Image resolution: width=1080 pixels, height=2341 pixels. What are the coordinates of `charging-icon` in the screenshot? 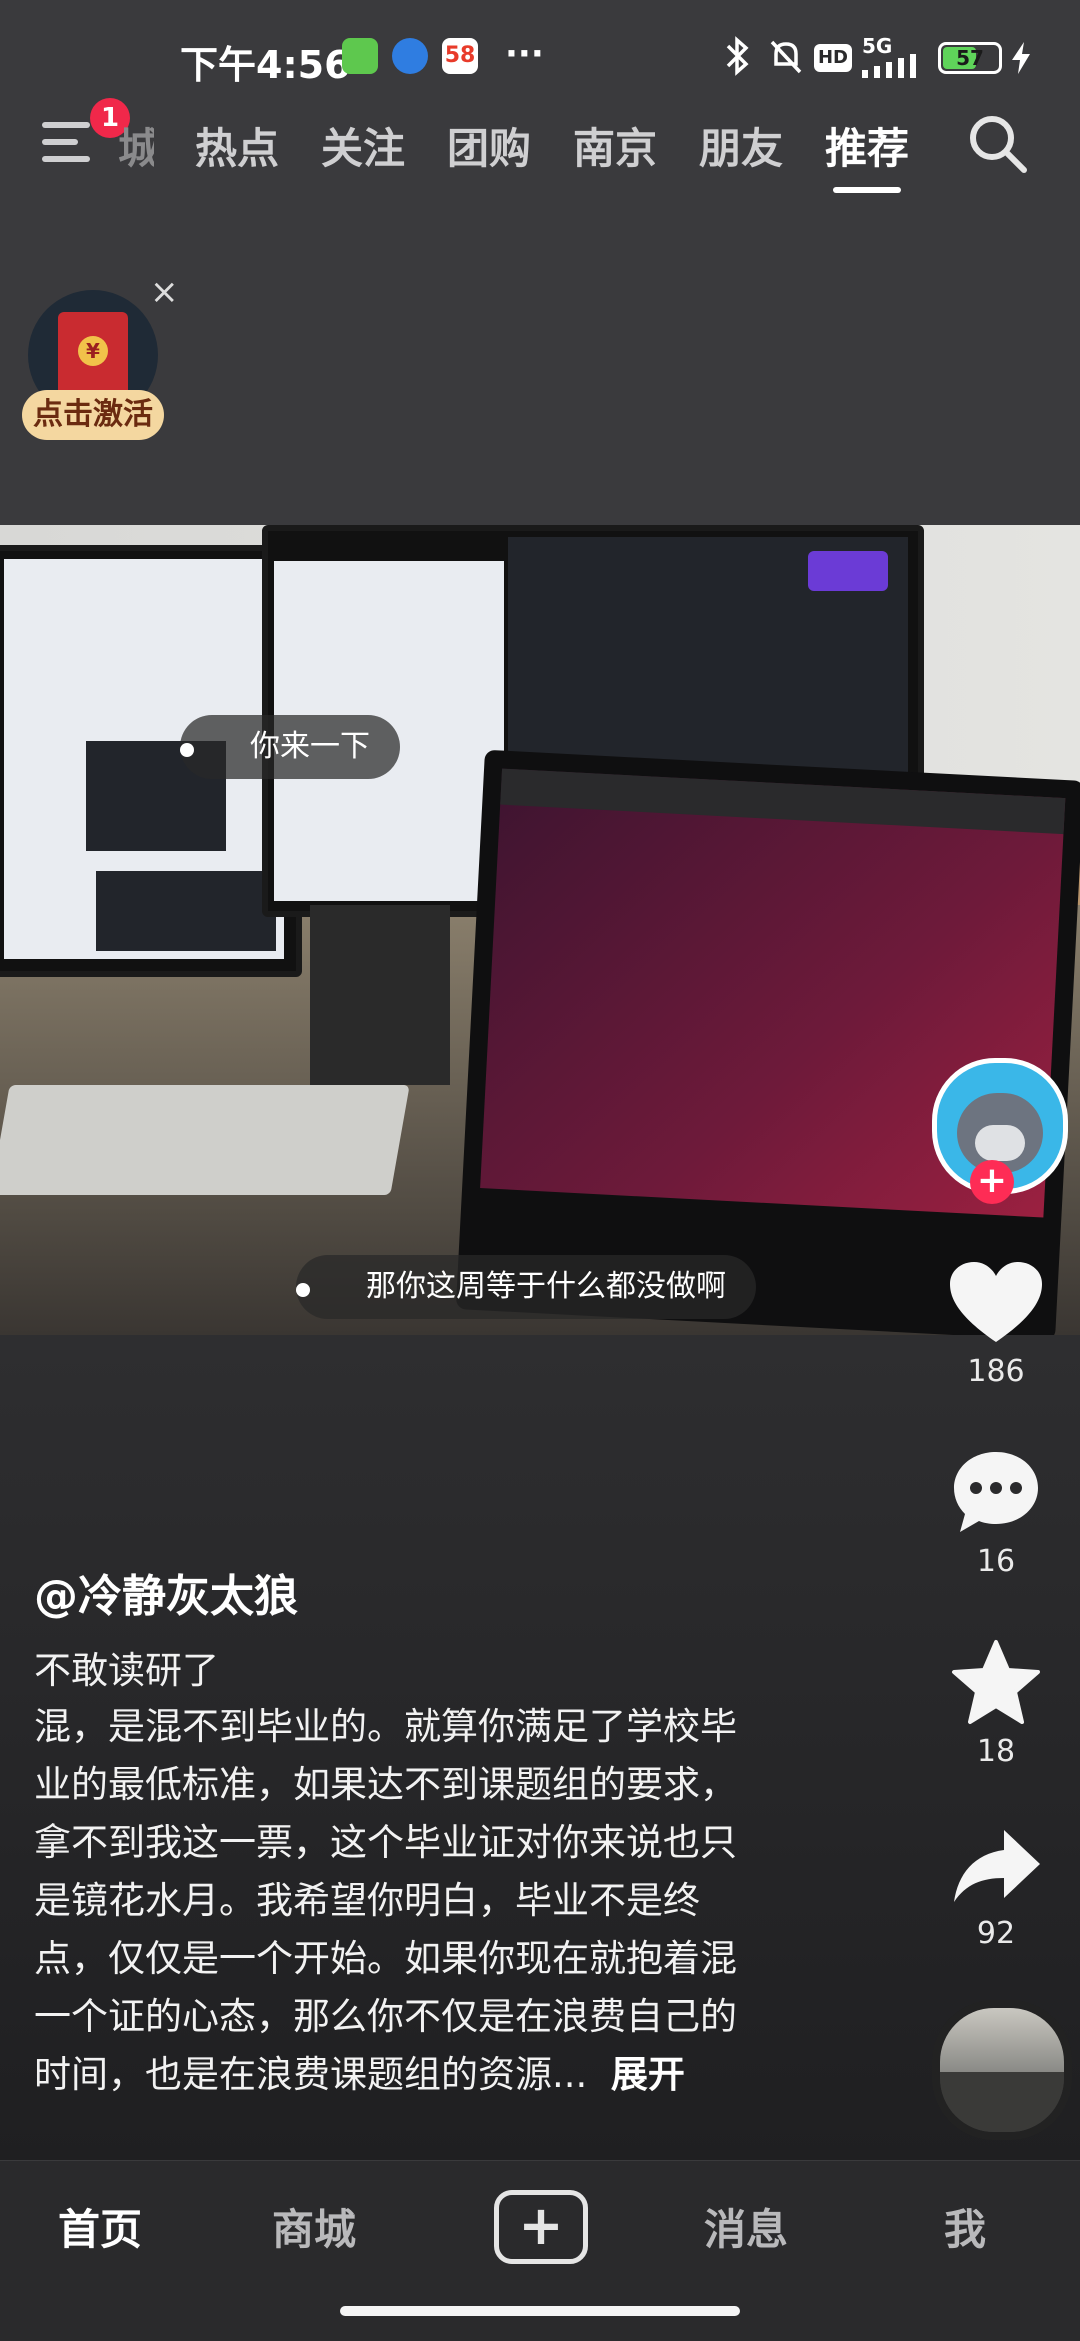 It's located at (1021, 60).